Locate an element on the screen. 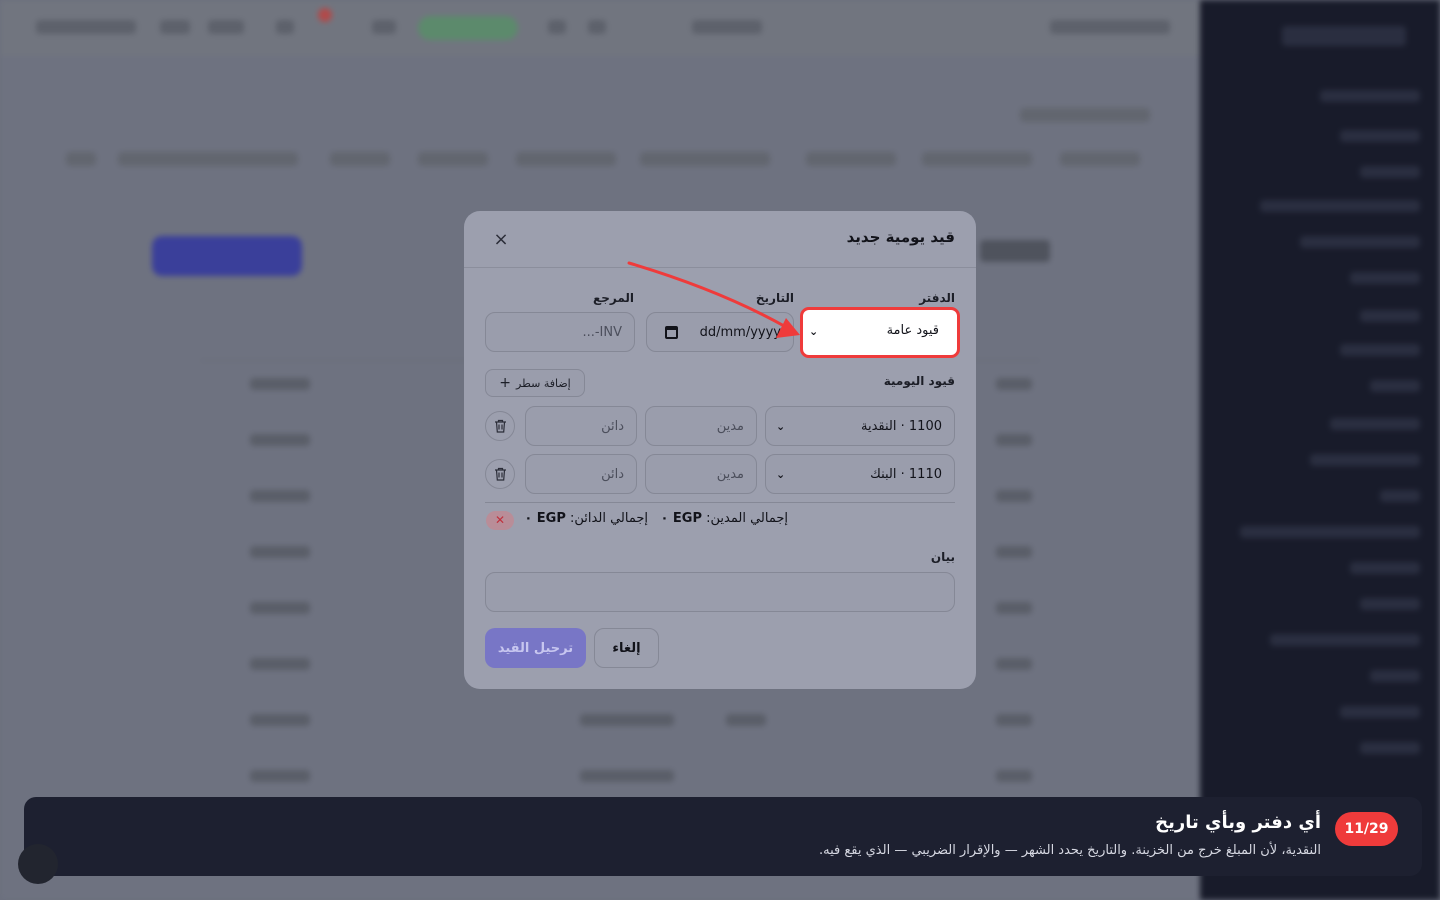 The image size is (1440, 900). date-input: dd/mm/yyyy is located at coordinates (720, 332).